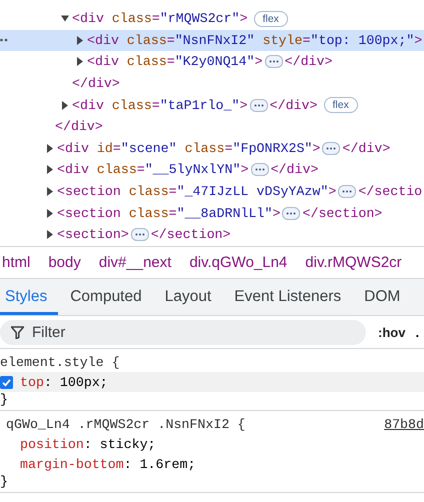 This screenshot has width=424, height=502. What do you see at coordinates (6, 382) in the screenshot?
I see `property-checkbox` at bounding box center [6, 382].